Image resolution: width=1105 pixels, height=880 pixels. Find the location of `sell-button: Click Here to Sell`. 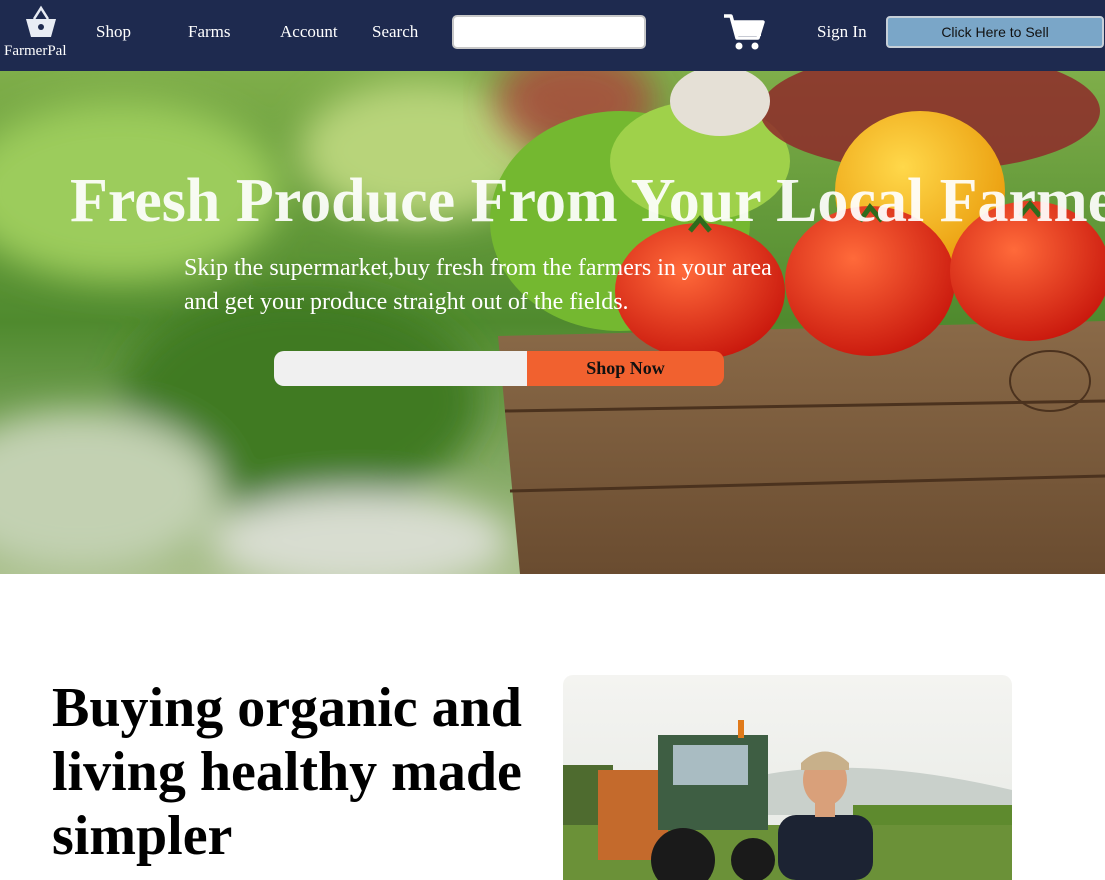

sell-button: Click Here to Sell is located at coordinates (995, 32).